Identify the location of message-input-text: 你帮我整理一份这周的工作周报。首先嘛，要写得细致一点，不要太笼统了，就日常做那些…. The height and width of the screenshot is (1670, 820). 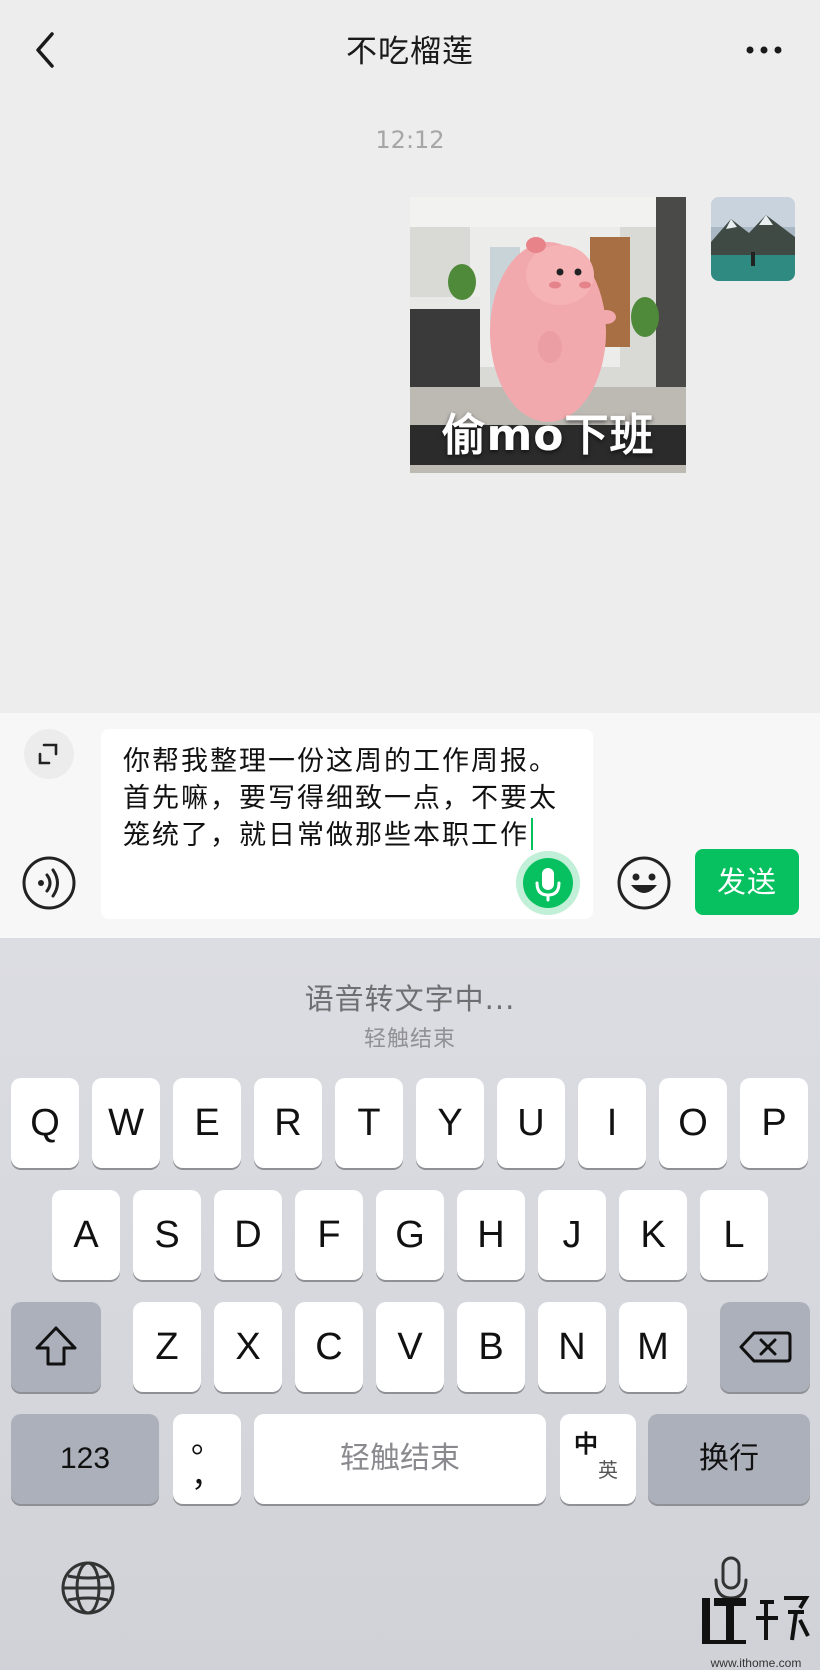
(340, 798).